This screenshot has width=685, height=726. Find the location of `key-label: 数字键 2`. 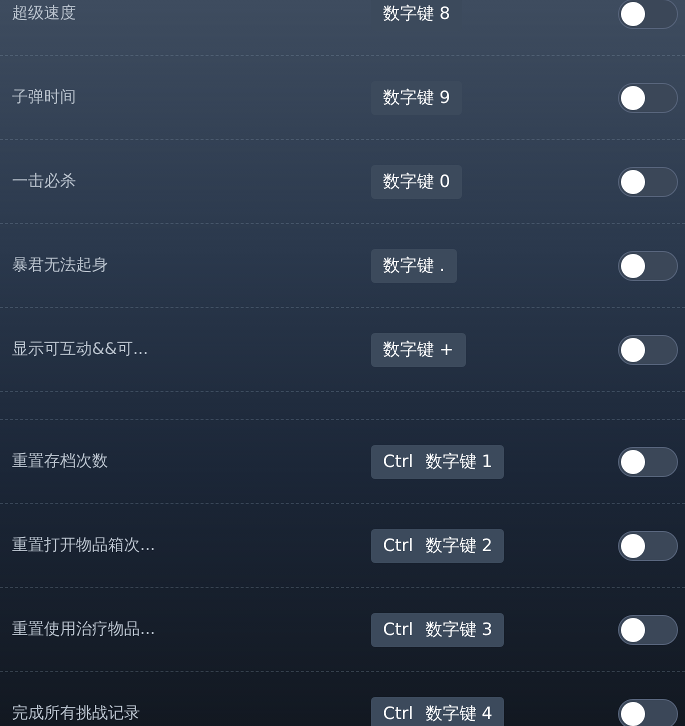

key-label: 数字键 2 is located at coordinates (458, 545).